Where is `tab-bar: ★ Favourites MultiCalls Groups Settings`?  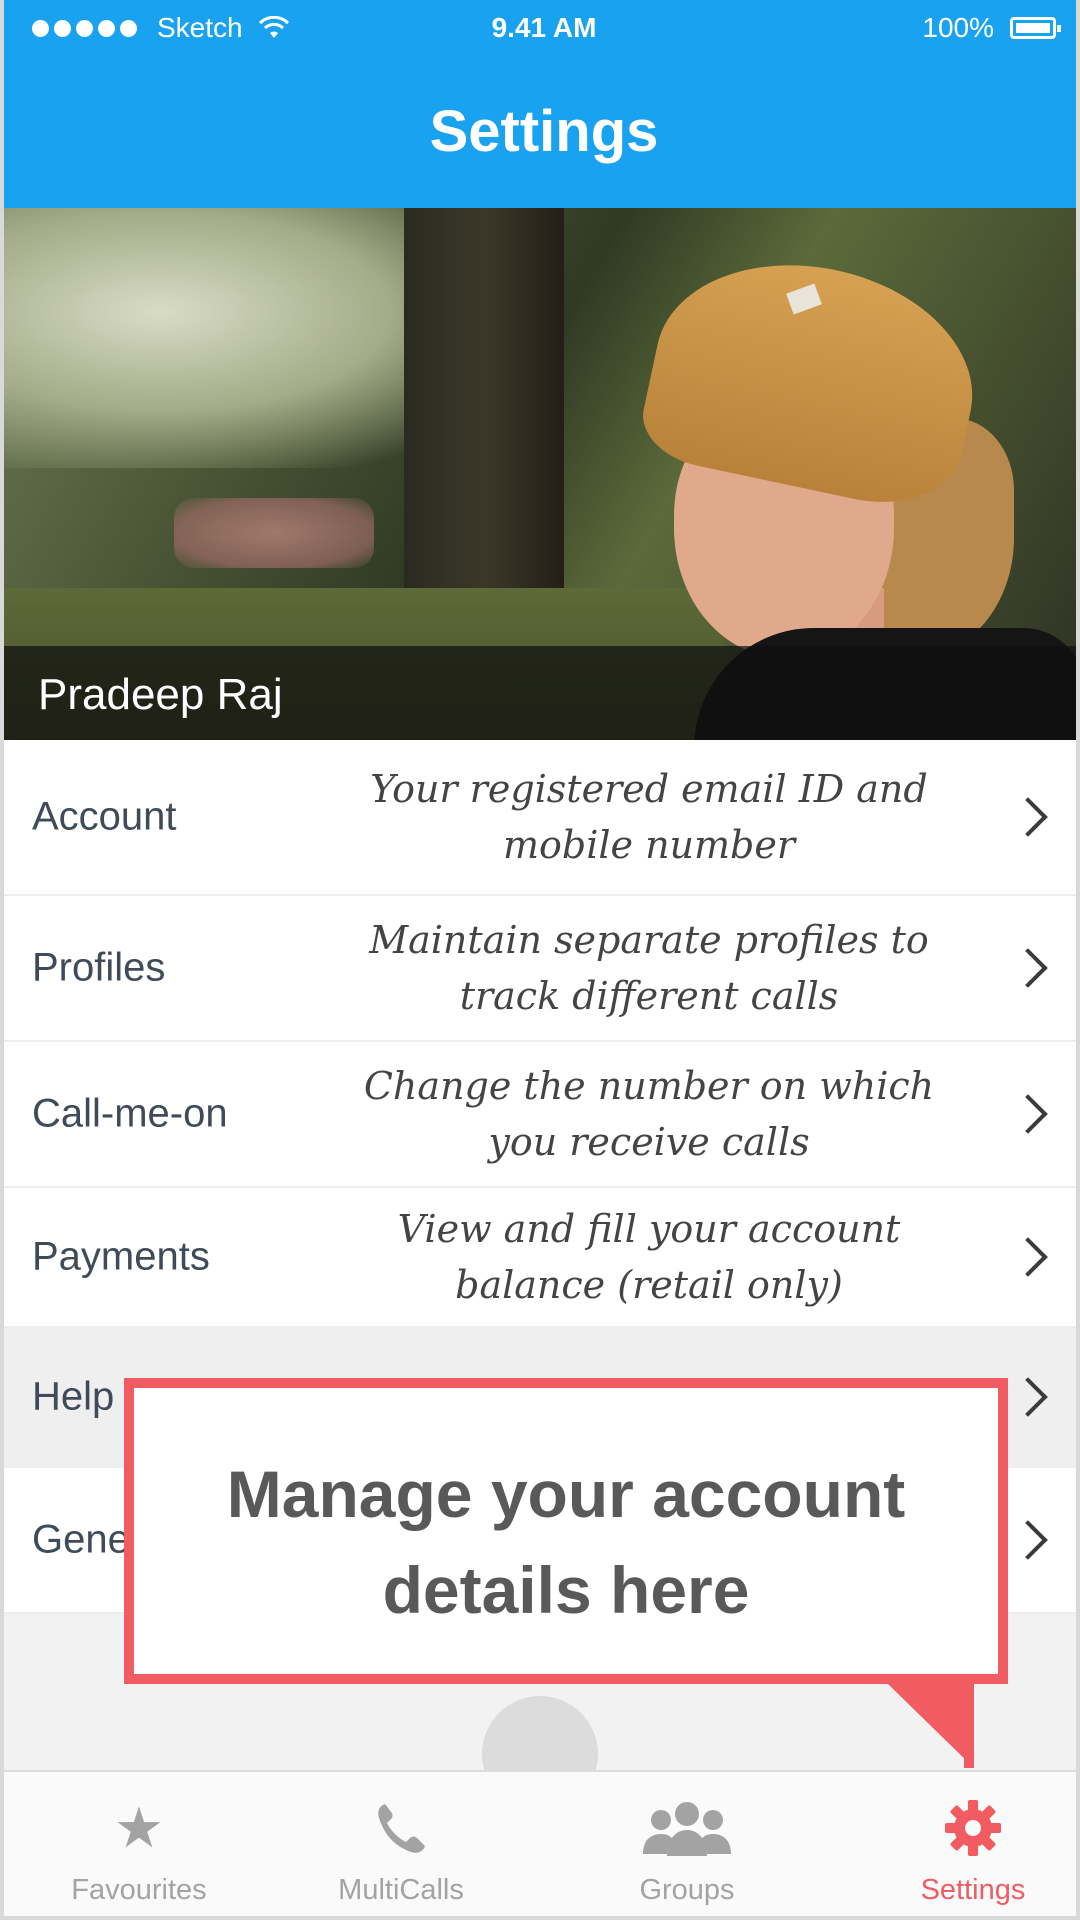
tab-bar: ★ Favourites MultiCalls Groups Settings is located at coordinates (540, 1843).